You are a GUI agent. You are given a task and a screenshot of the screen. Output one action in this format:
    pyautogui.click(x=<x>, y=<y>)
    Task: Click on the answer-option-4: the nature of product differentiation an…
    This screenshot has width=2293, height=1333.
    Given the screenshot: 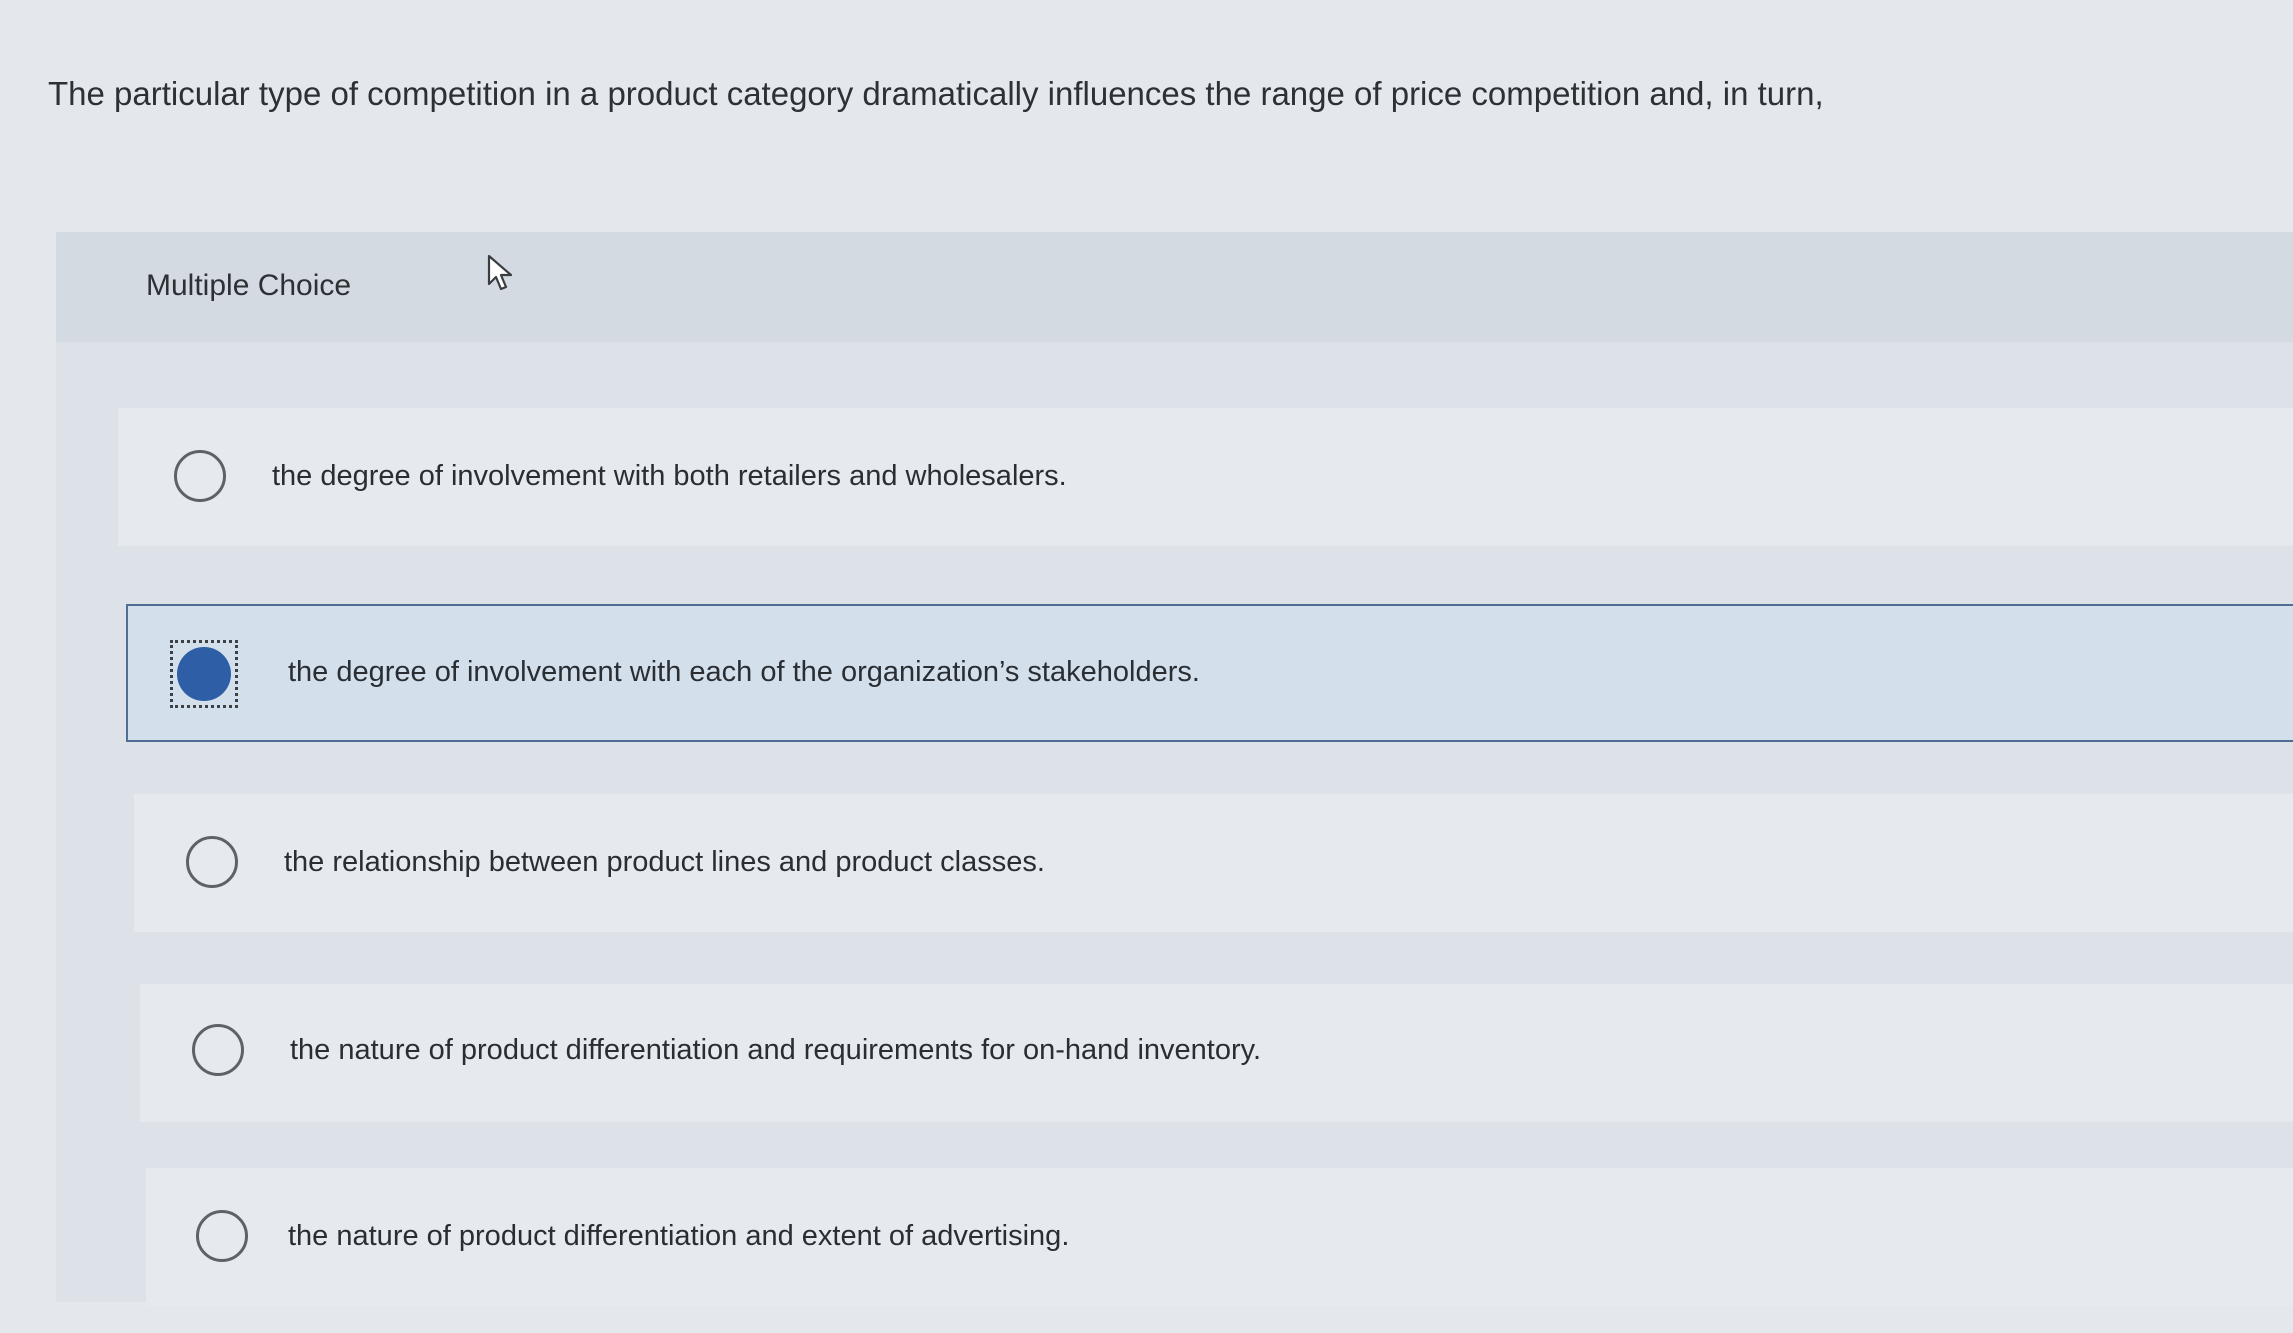 What is the action you would take?
    pyautogui.click(x=1216, y=1053)
    